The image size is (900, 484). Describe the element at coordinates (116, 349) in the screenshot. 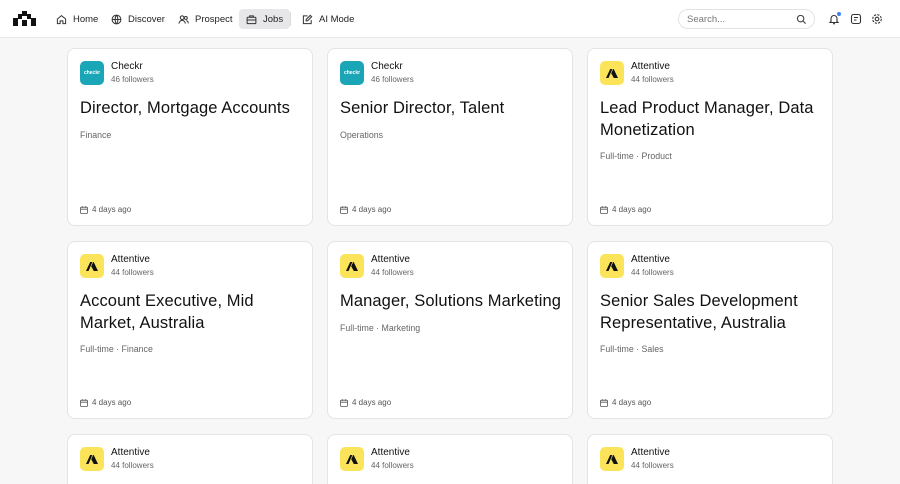

I see `job-meta: Full-time · Finance` at that location.